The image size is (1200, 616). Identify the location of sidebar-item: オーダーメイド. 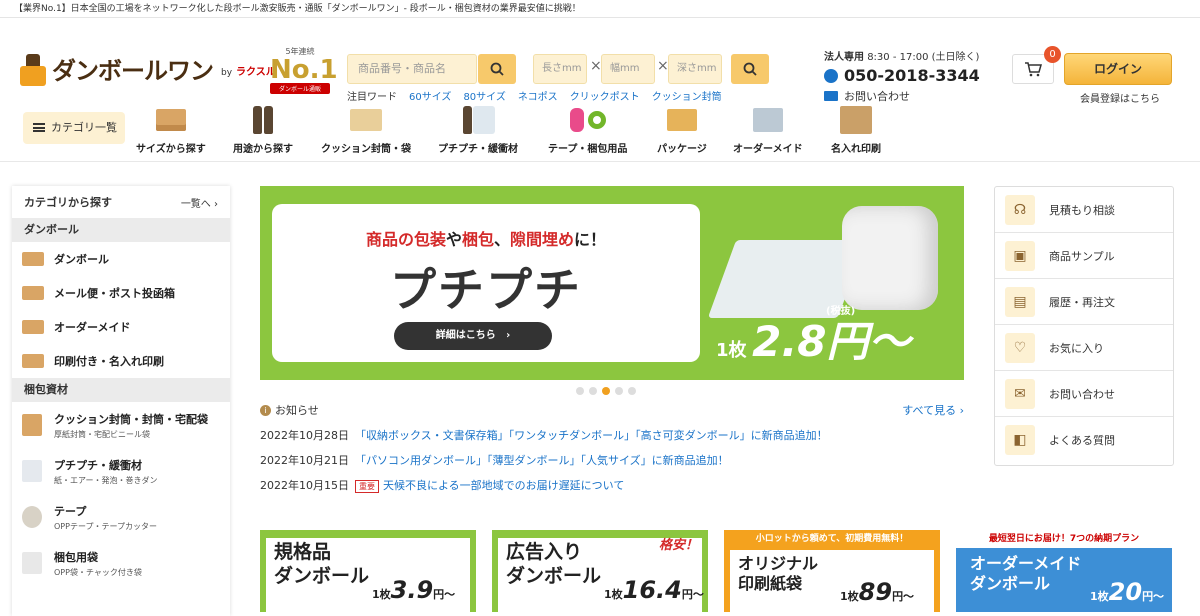
(121, 327).